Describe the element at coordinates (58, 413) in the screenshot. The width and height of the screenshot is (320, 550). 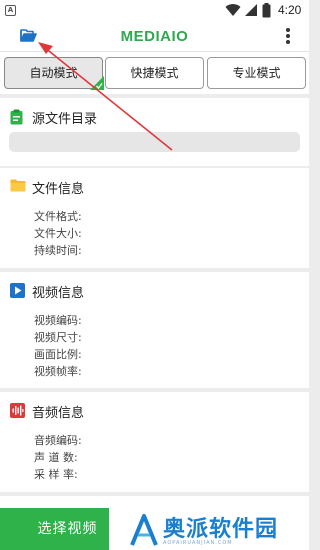
I see `audio-info-title: 音频信息` at that location.